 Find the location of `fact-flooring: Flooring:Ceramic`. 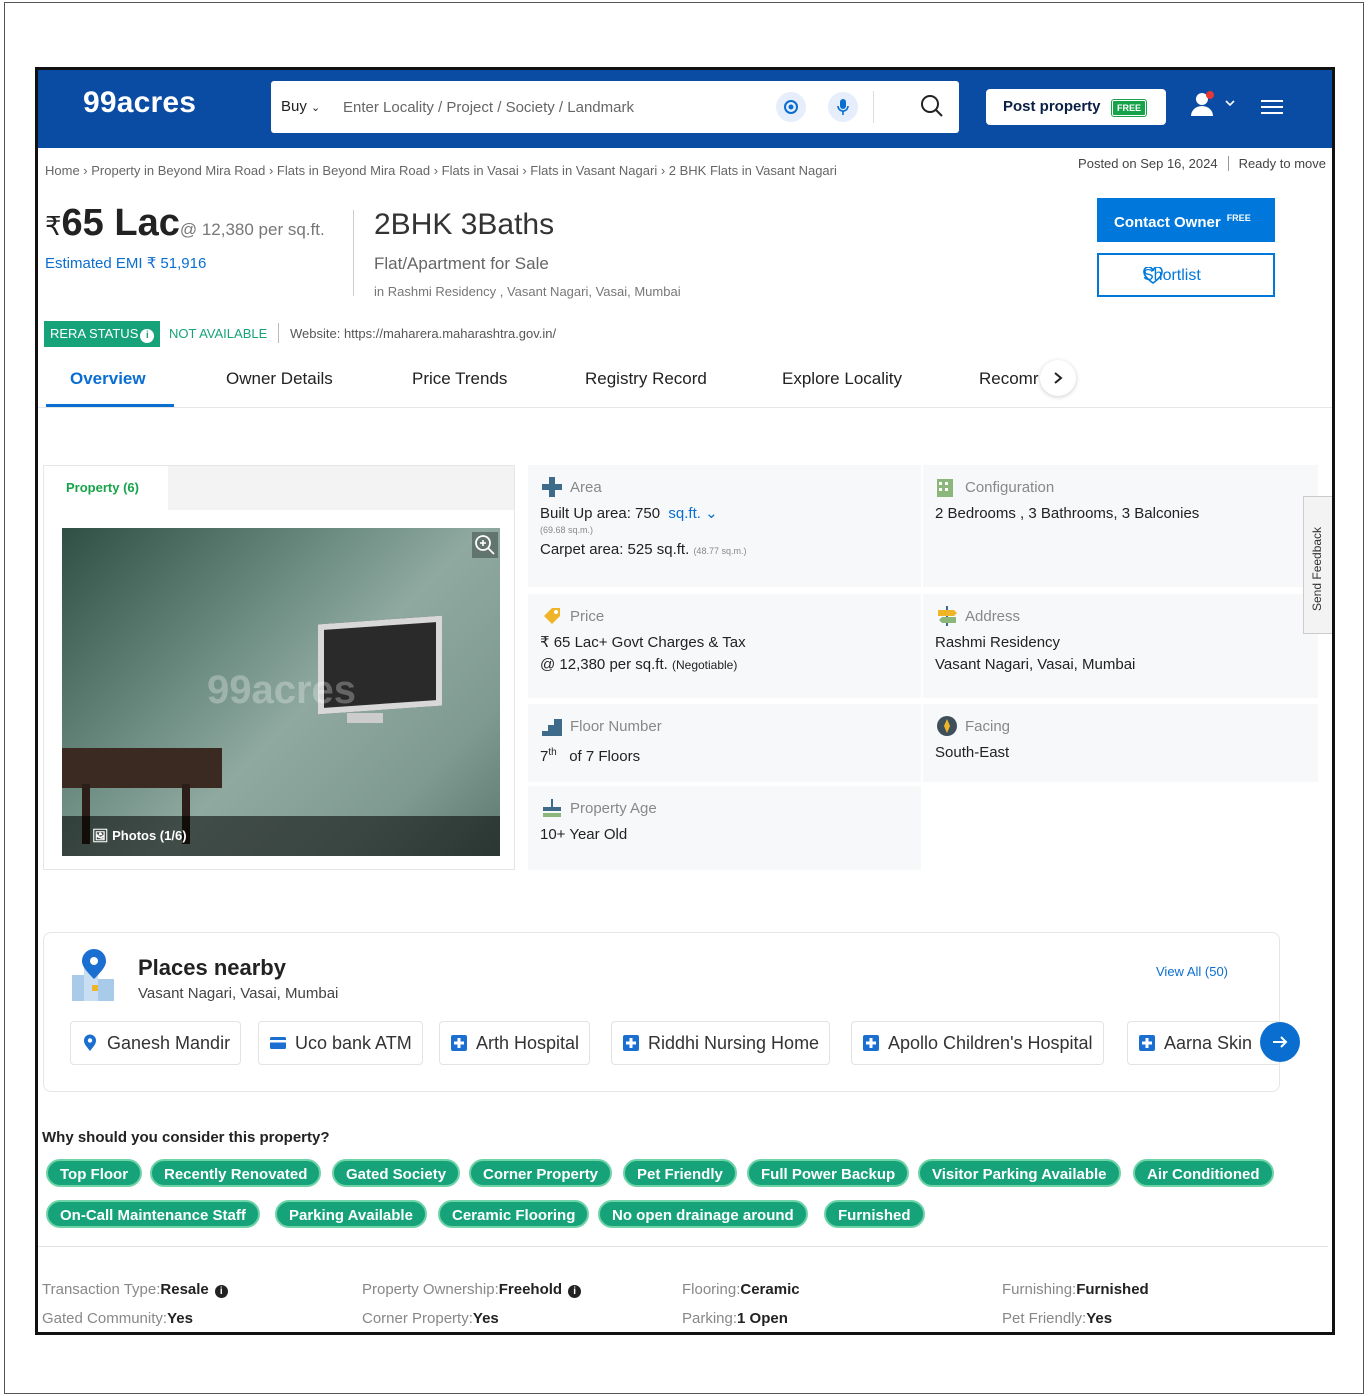

fact-flooring: Flooring:Ceramic is located at coordinates (741, 1289).